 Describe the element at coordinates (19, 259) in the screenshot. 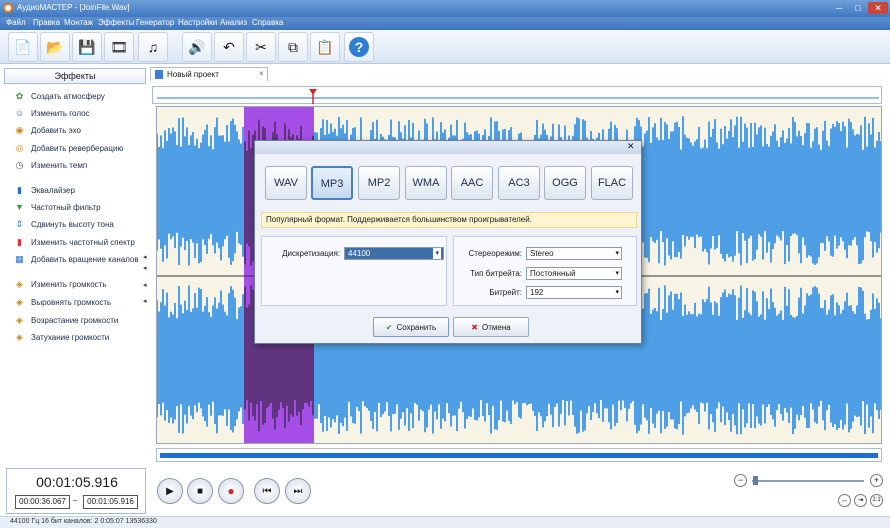

I see `rotation-icon: ▦` at that location.